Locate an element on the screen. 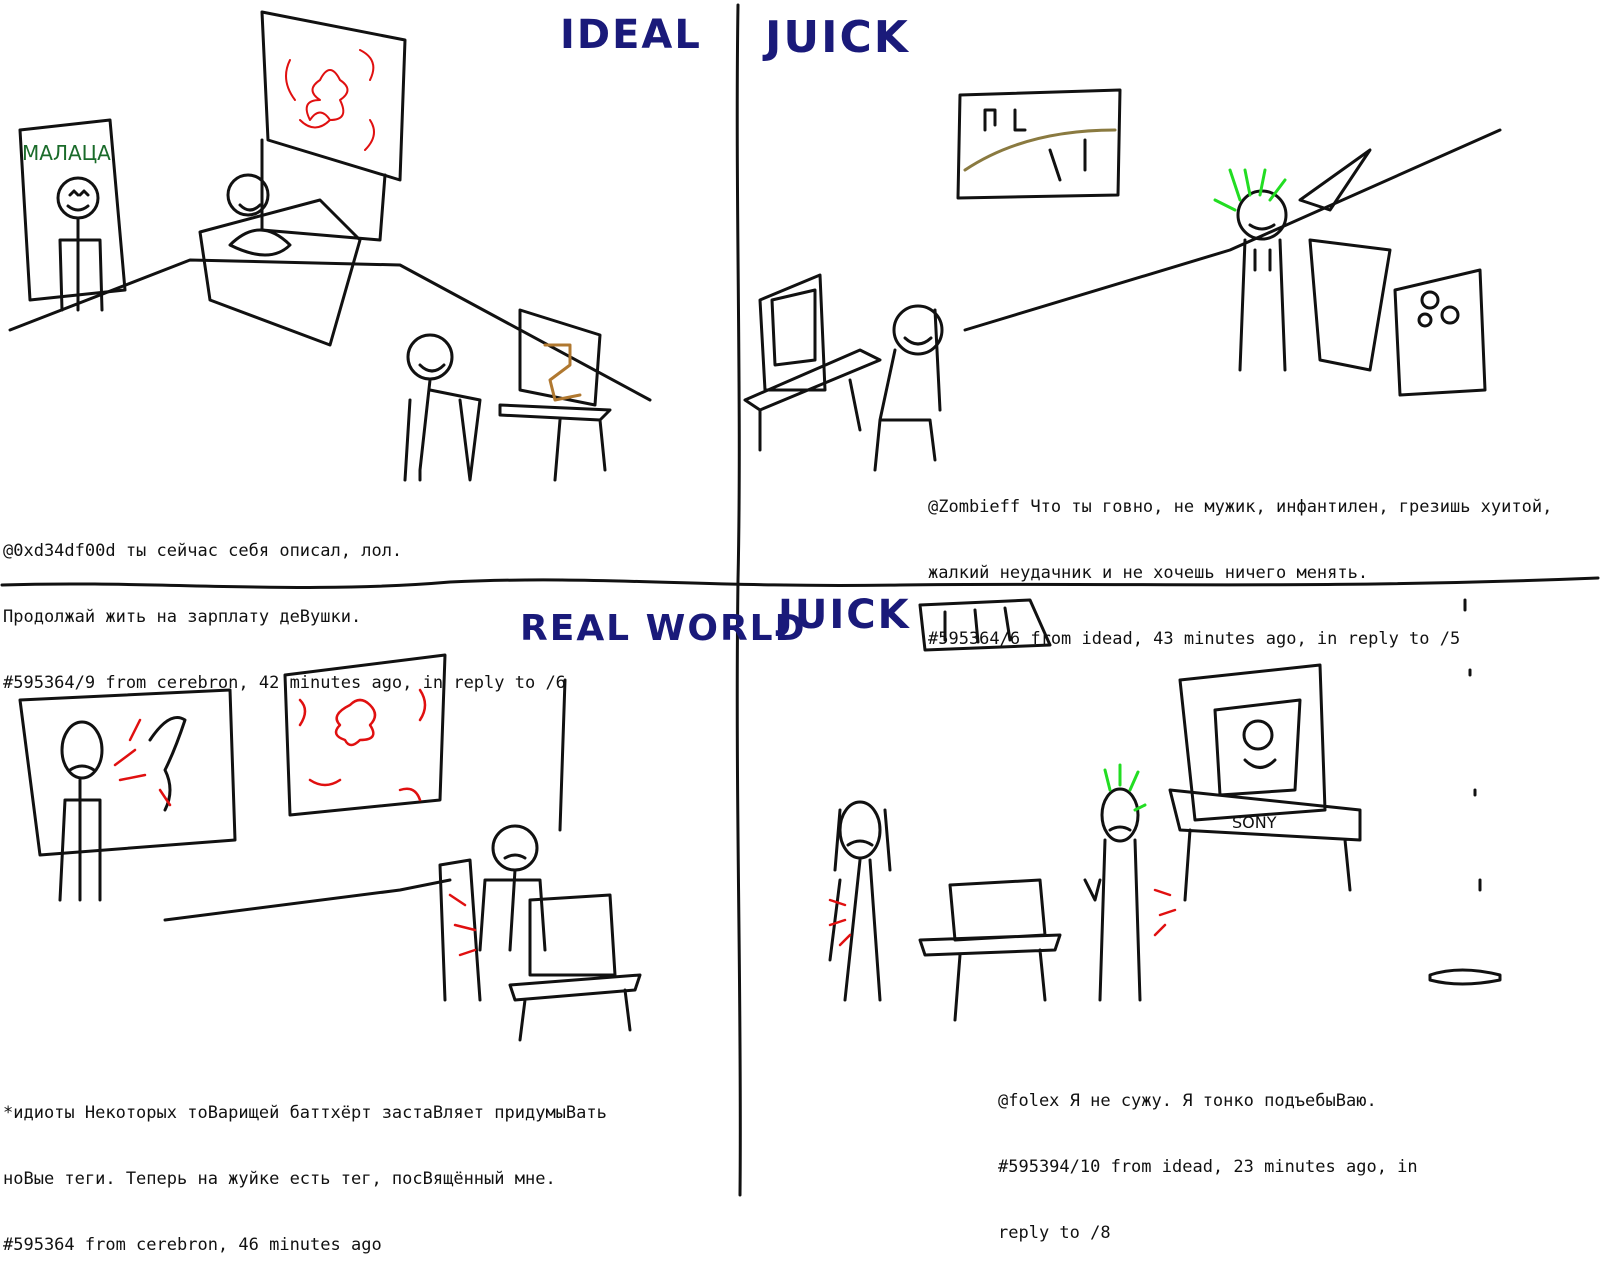 This screenshot has height=1278, width=1600. wall-map-top-left is located at coordinates (330, 100).